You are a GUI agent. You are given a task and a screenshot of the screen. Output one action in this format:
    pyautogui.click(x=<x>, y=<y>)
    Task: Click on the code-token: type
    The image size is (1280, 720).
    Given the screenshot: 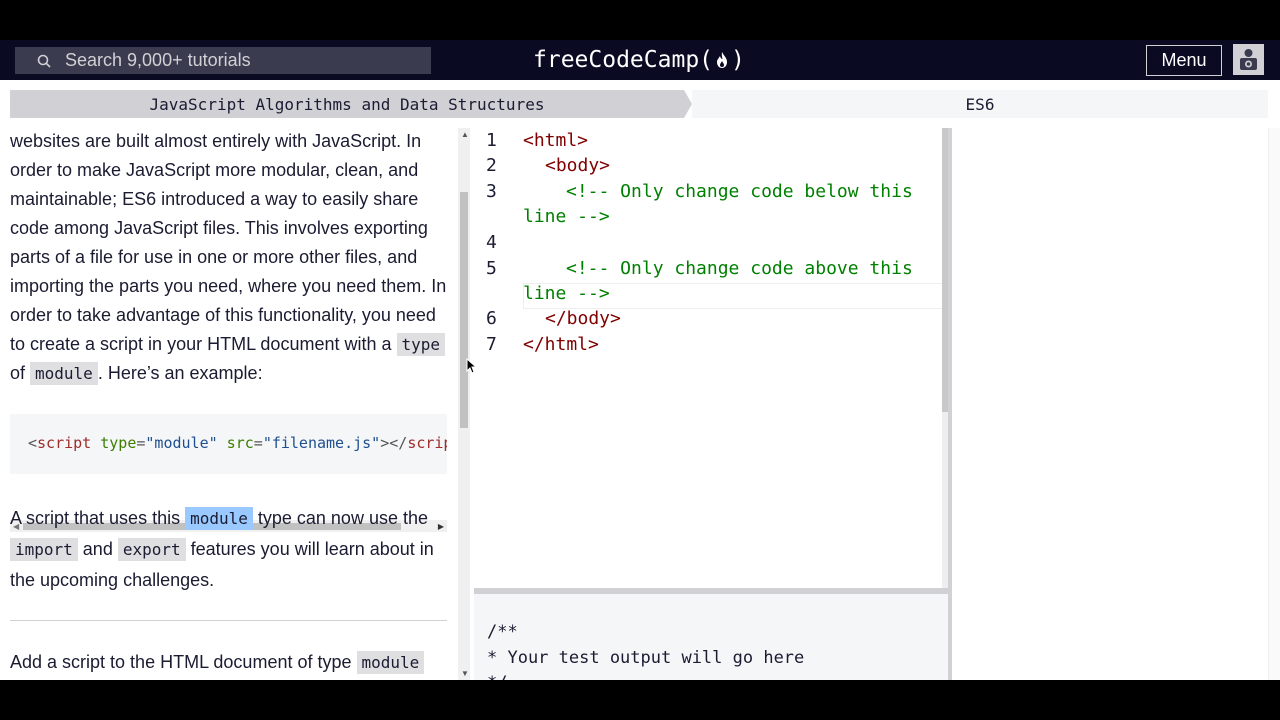 What is the action you would take?
    pyautogui.click(x=114, y=443)
    